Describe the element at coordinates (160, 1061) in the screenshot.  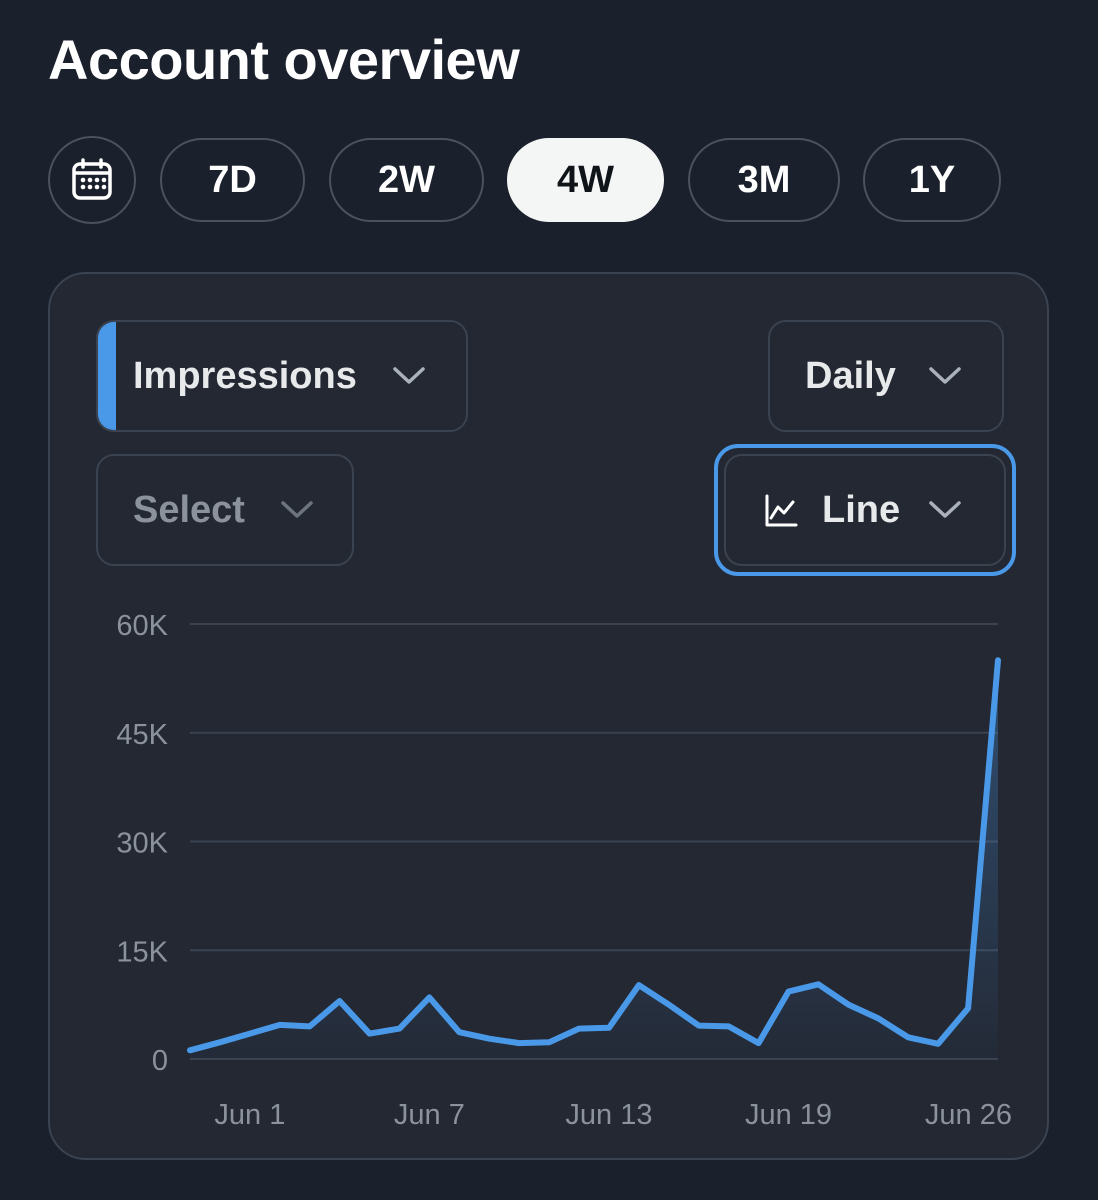
I see `y-tick-label: 0` at that location.